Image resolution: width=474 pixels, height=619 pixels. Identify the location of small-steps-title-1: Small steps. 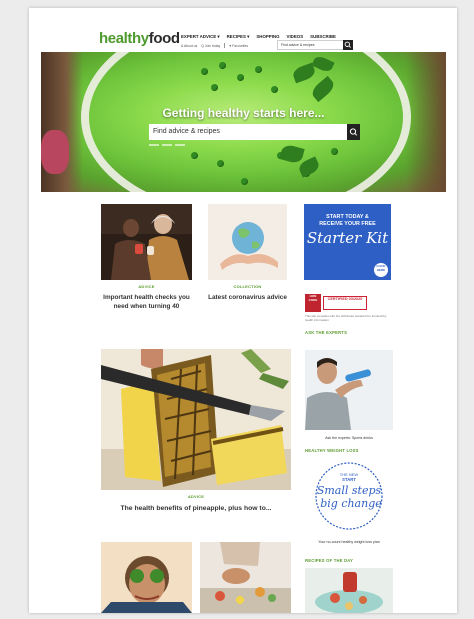
(349, 490).